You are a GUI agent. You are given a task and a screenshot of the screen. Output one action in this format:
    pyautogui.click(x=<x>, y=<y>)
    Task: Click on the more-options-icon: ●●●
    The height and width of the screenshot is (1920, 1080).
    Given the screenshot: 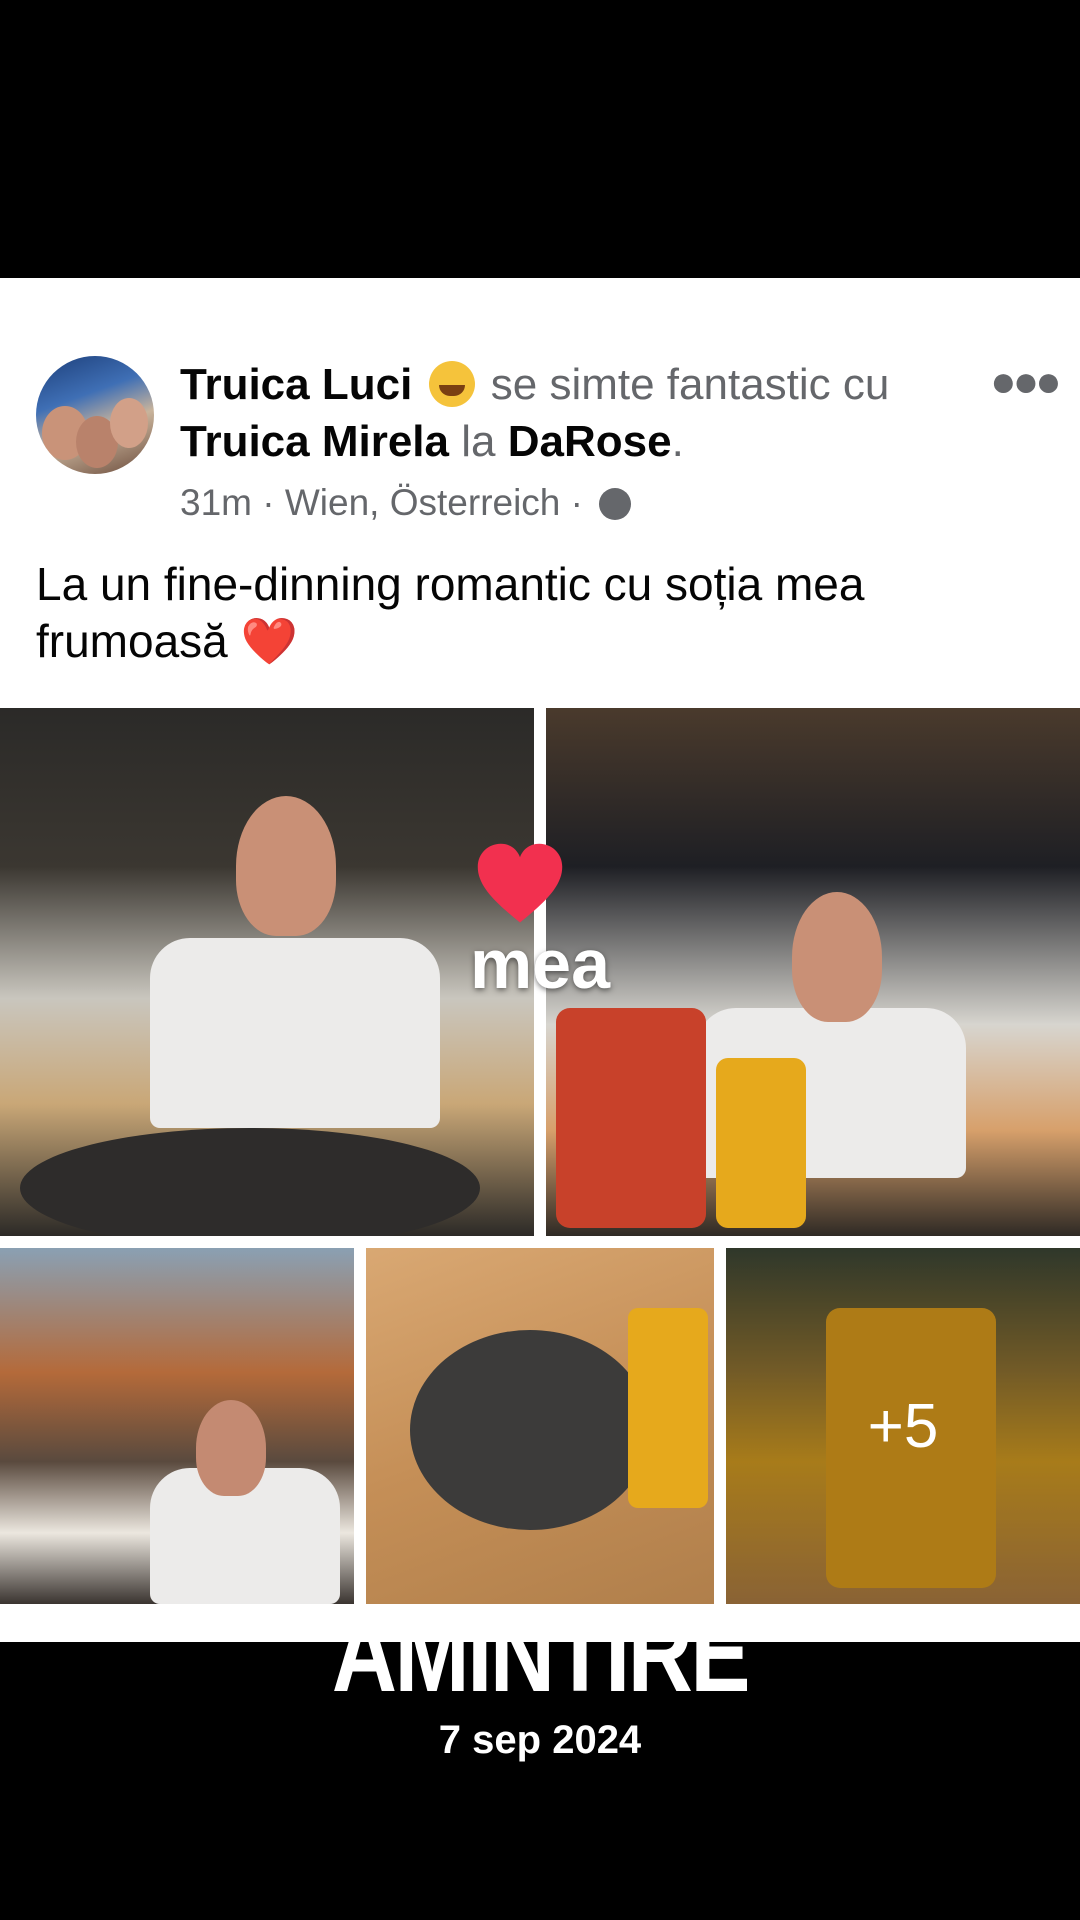 What is the action you would take?
    pyautogui.click(x=1026, y=382)
    